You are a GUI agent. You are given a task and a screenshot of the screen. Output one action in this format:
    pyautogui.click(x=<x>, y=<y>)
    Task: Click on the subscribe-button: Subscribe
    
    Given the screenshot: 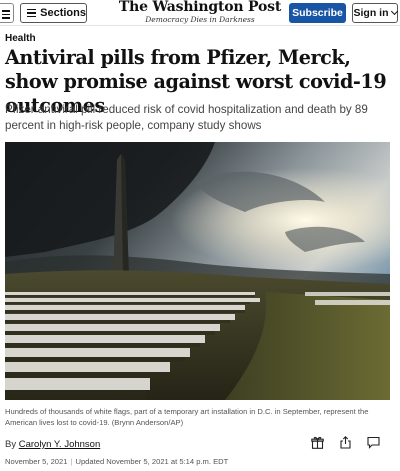 What is the action you would take?
    pyautogui.click(x=317, y=13)
    